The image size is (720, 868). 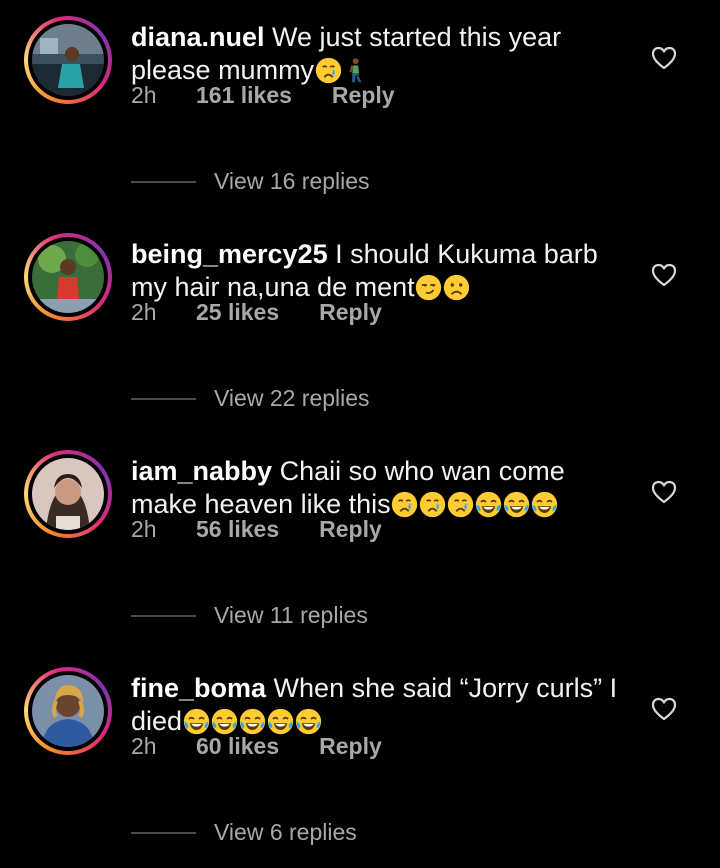 I want to click on comment-meta: 2h 60 likes Reply, so click(x=256, y=746).